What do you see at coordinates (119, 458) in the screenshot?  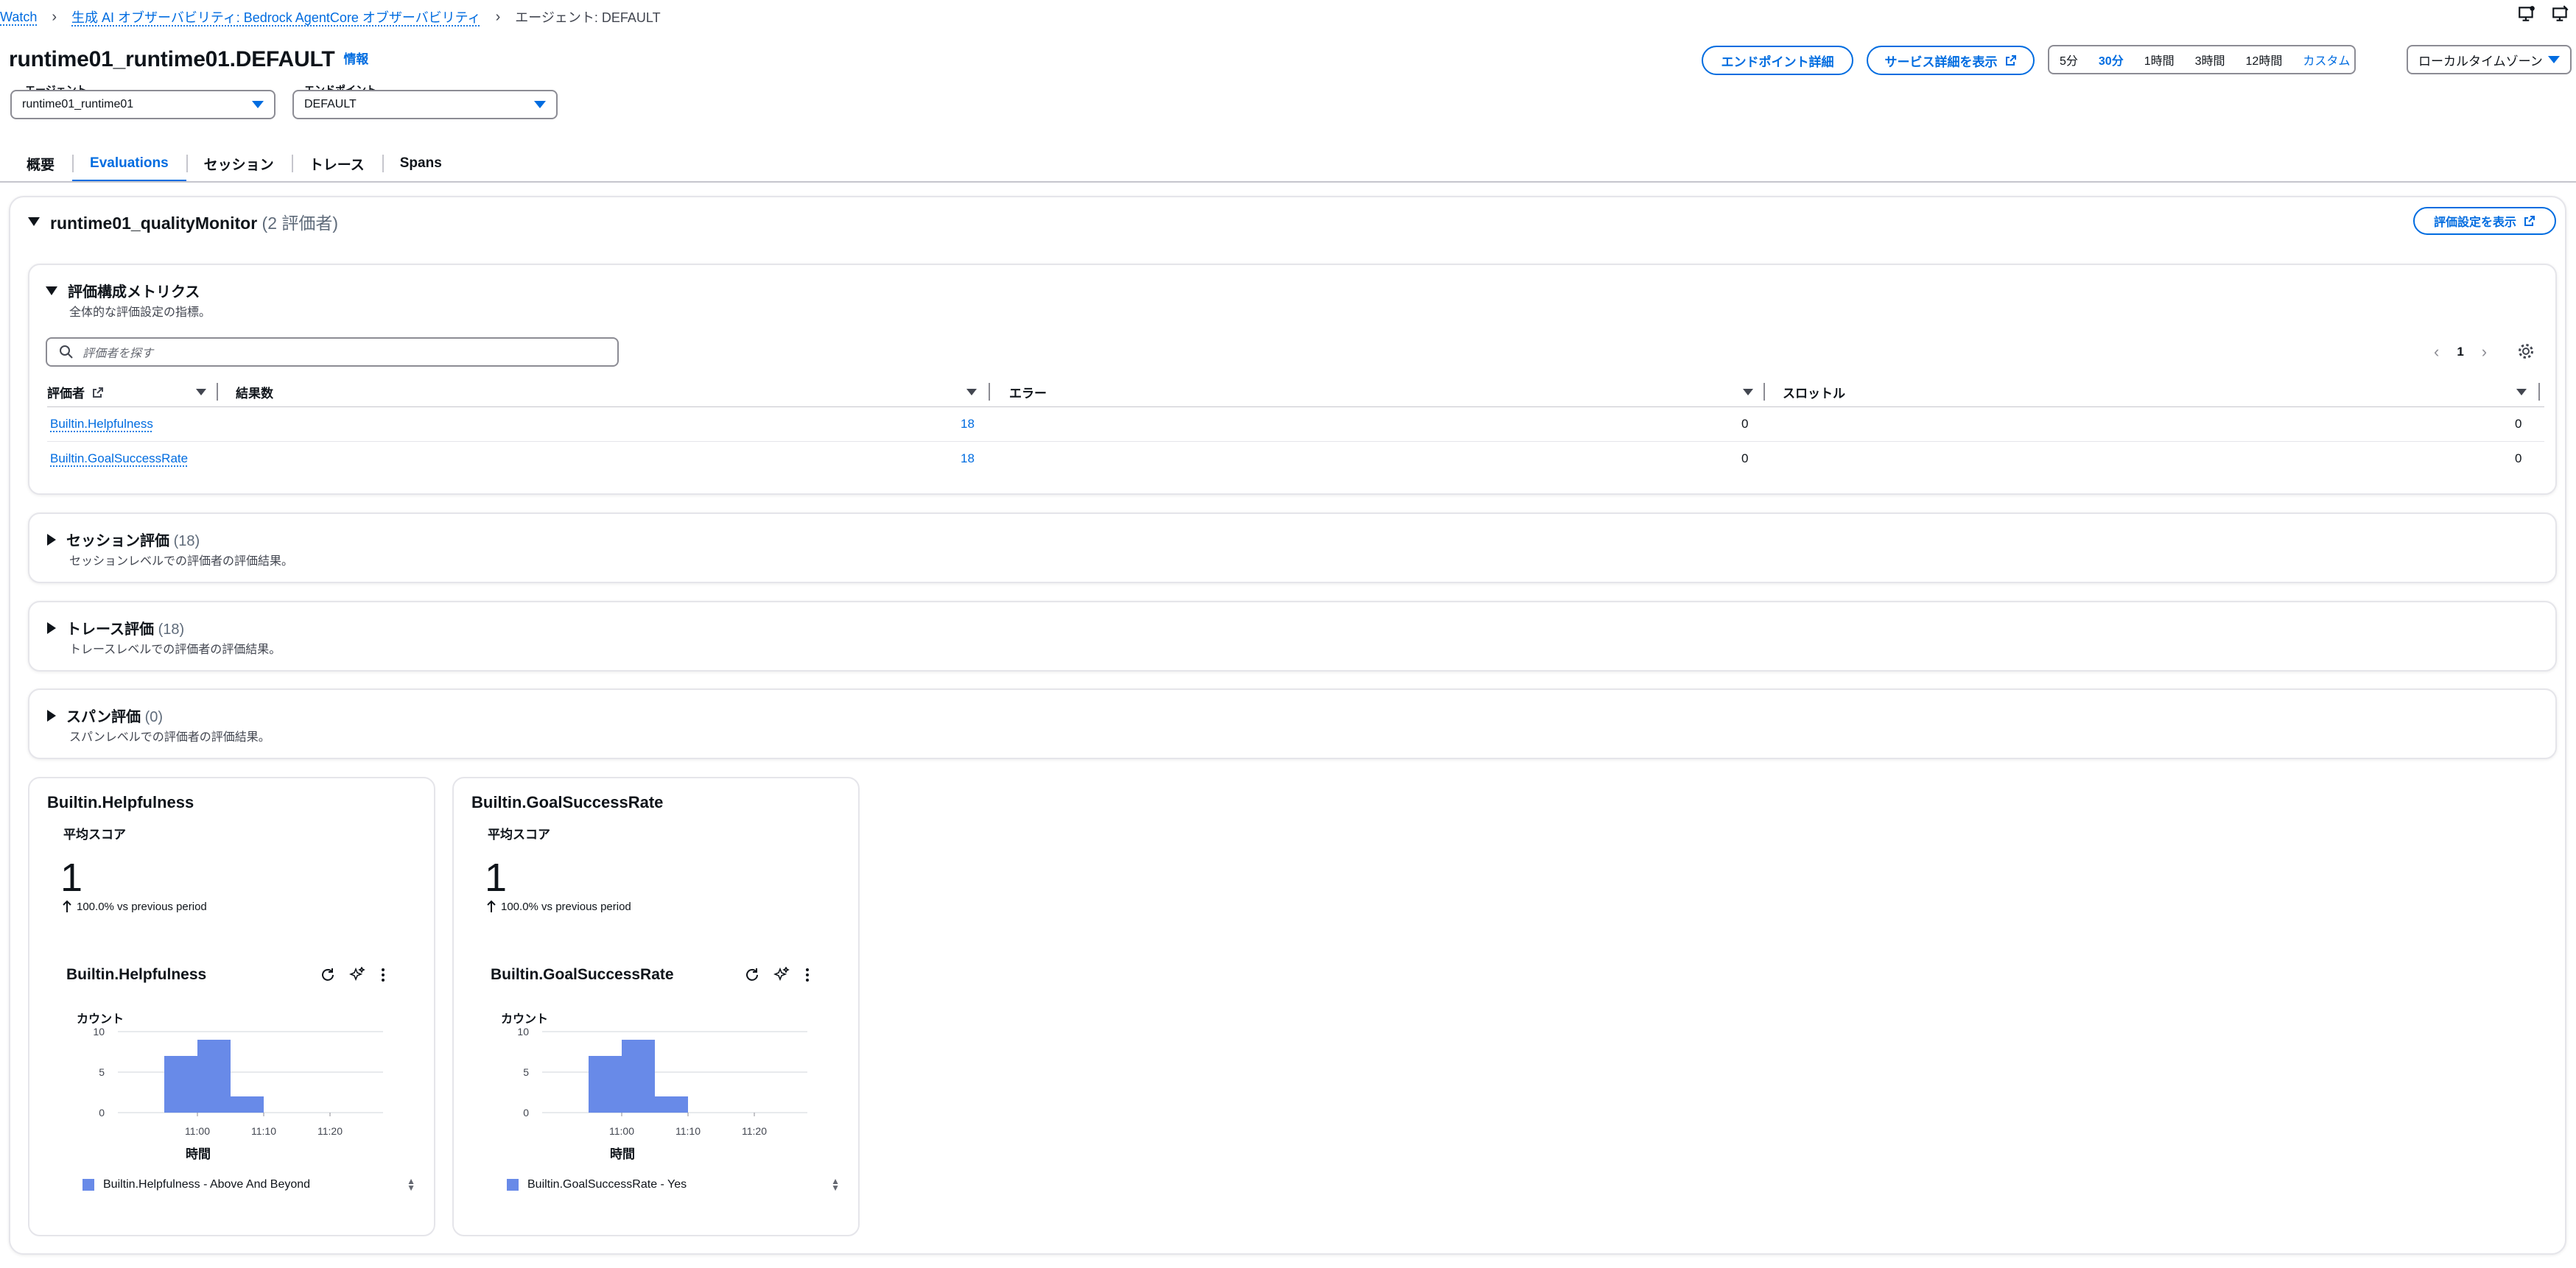 I see `evaluator-link: Builtin.GoalSuccessRate` at bounding box center [119, 458].